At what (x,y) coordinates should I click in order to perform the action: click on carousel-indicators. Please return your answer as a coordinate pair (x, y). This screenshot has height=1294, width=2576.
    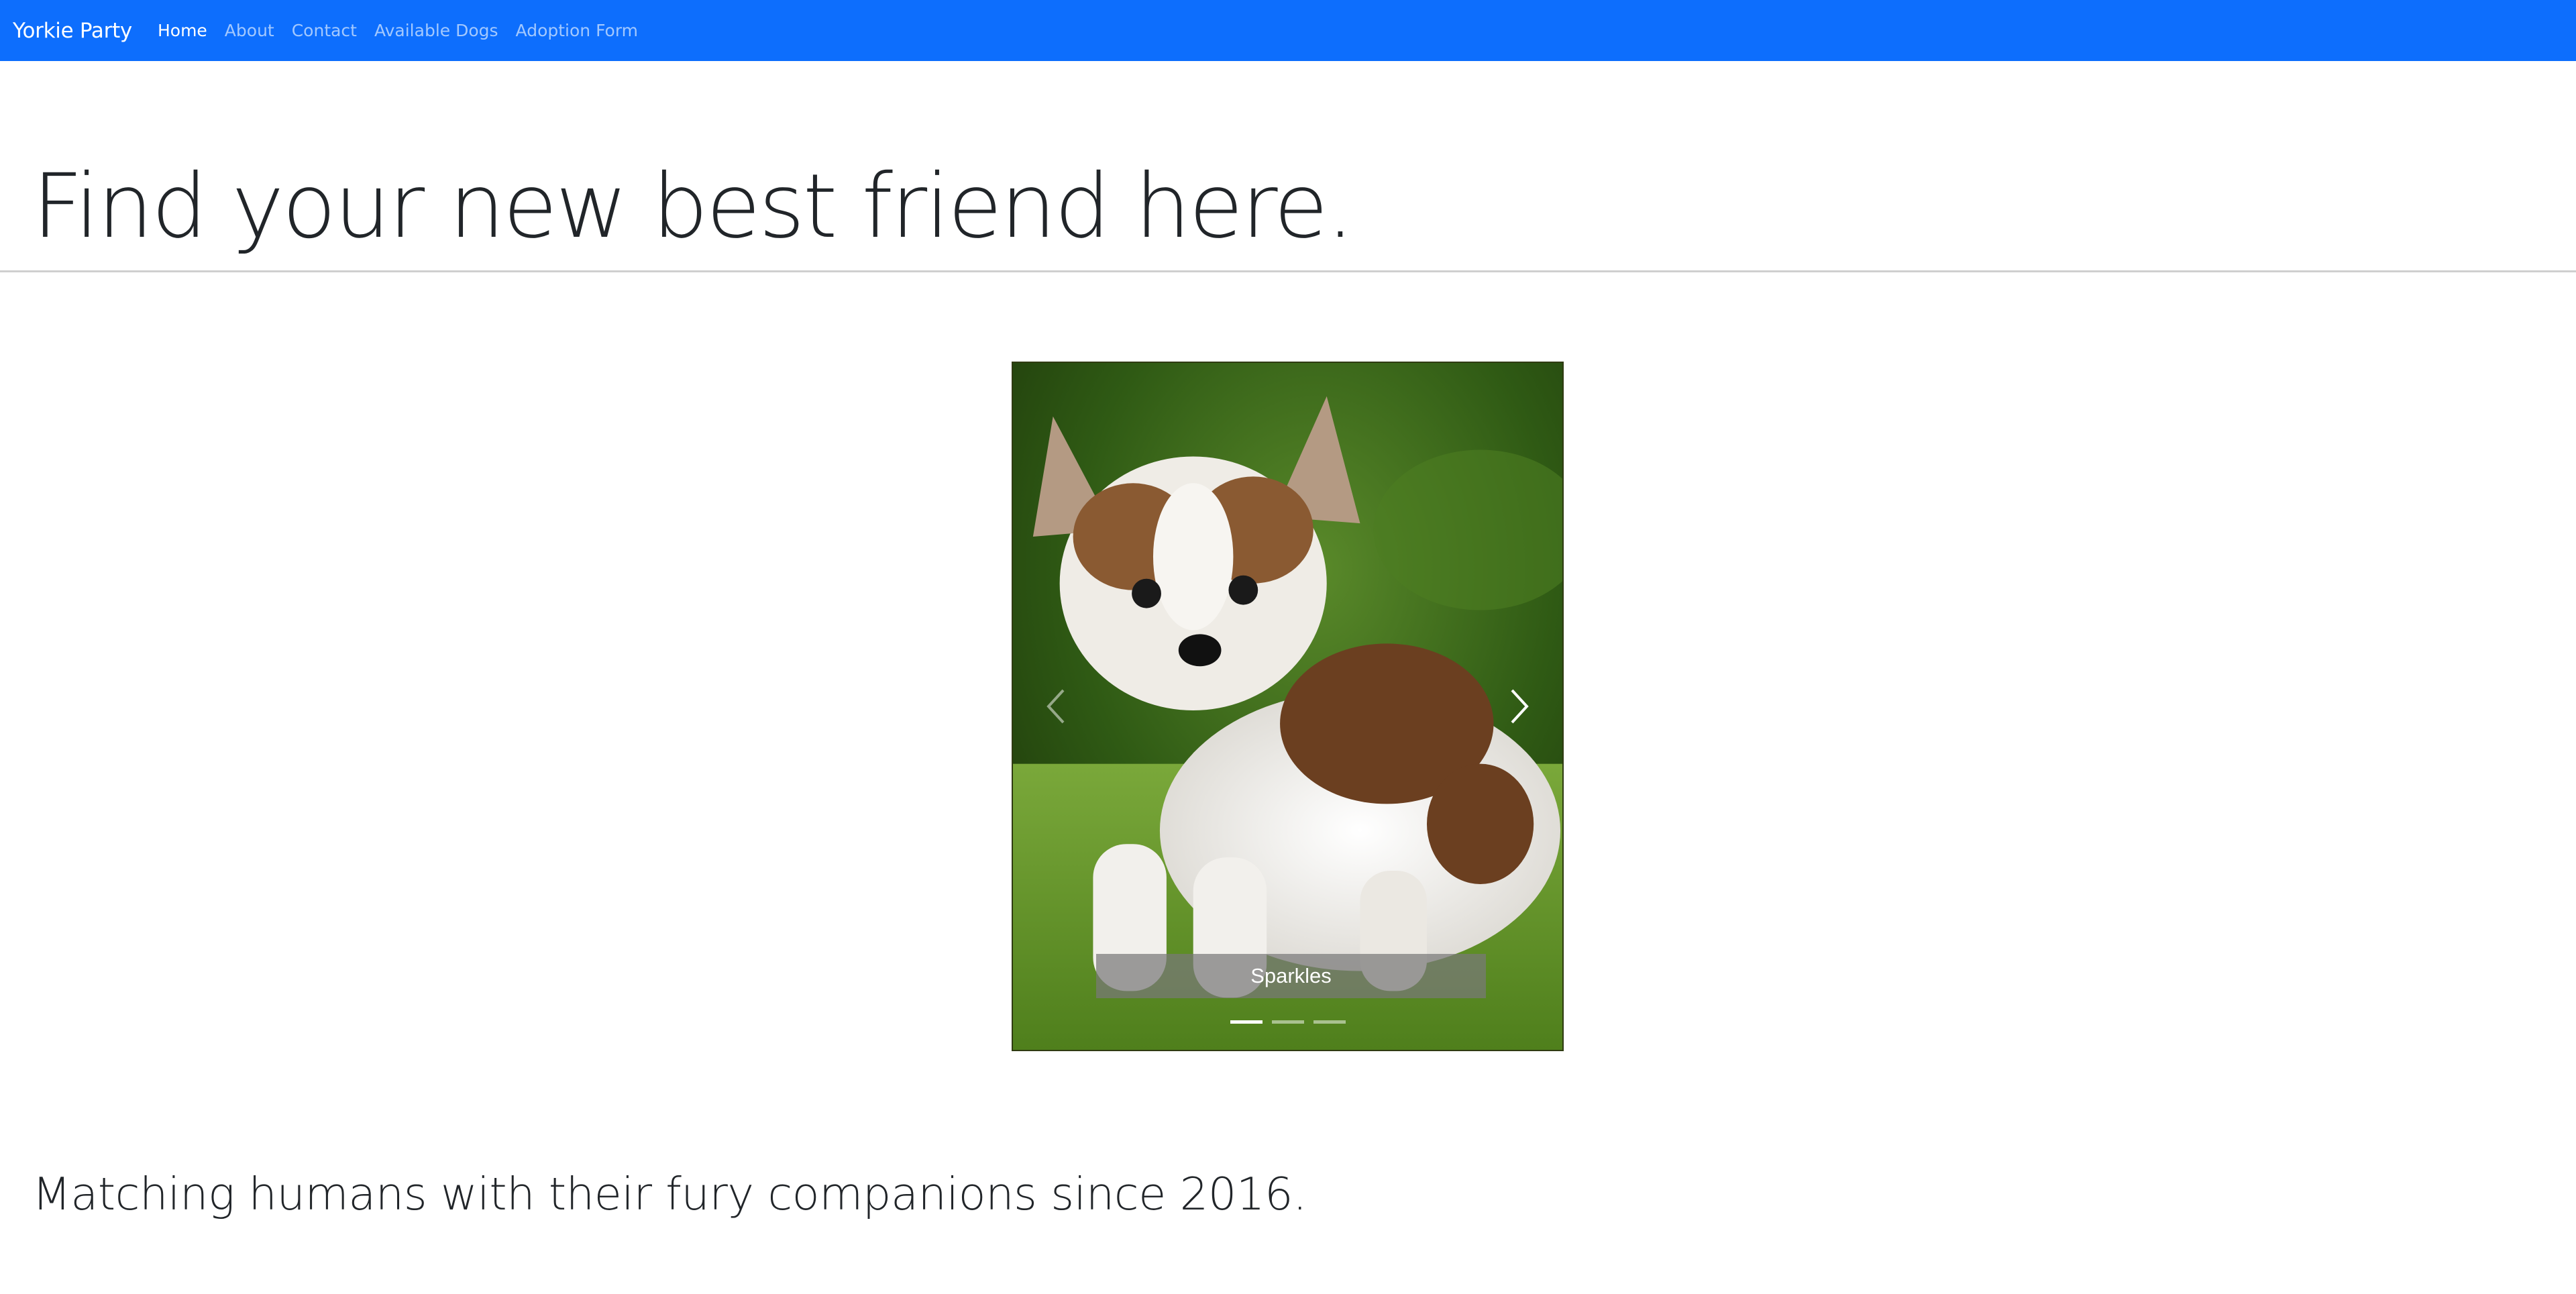
    Looking at the image, I should click on (1287, 1022).